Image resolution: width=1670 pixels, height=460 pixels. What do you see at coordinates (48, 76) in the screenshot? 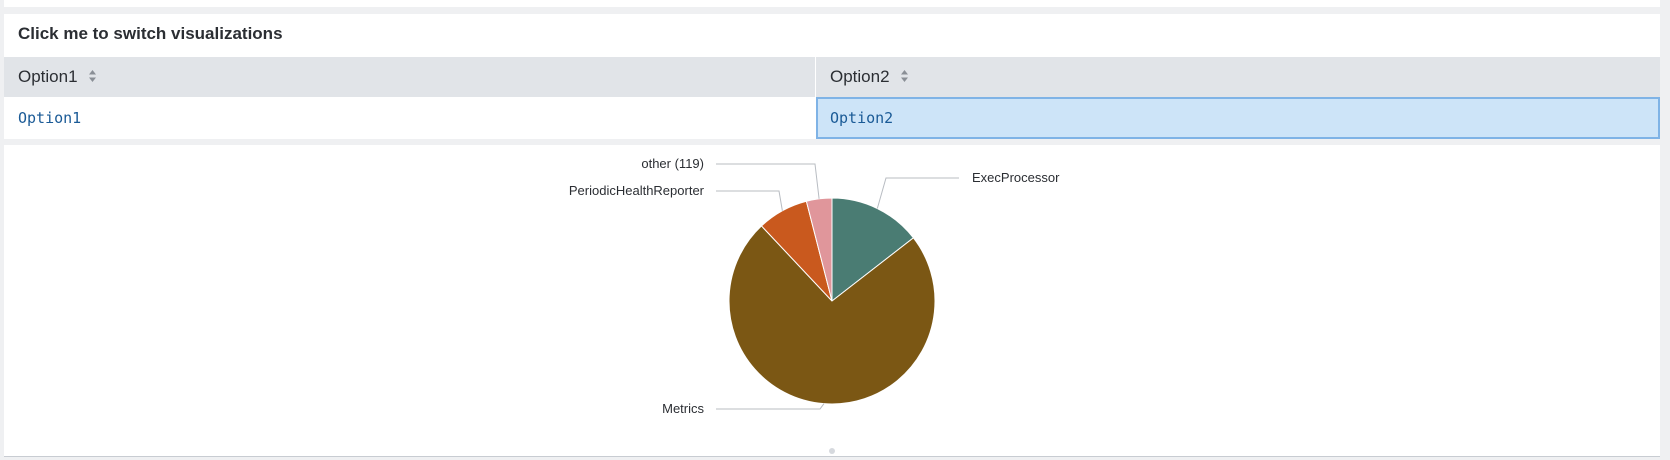
I see `column-header-label: Option1` at bounding box center [48, 76].